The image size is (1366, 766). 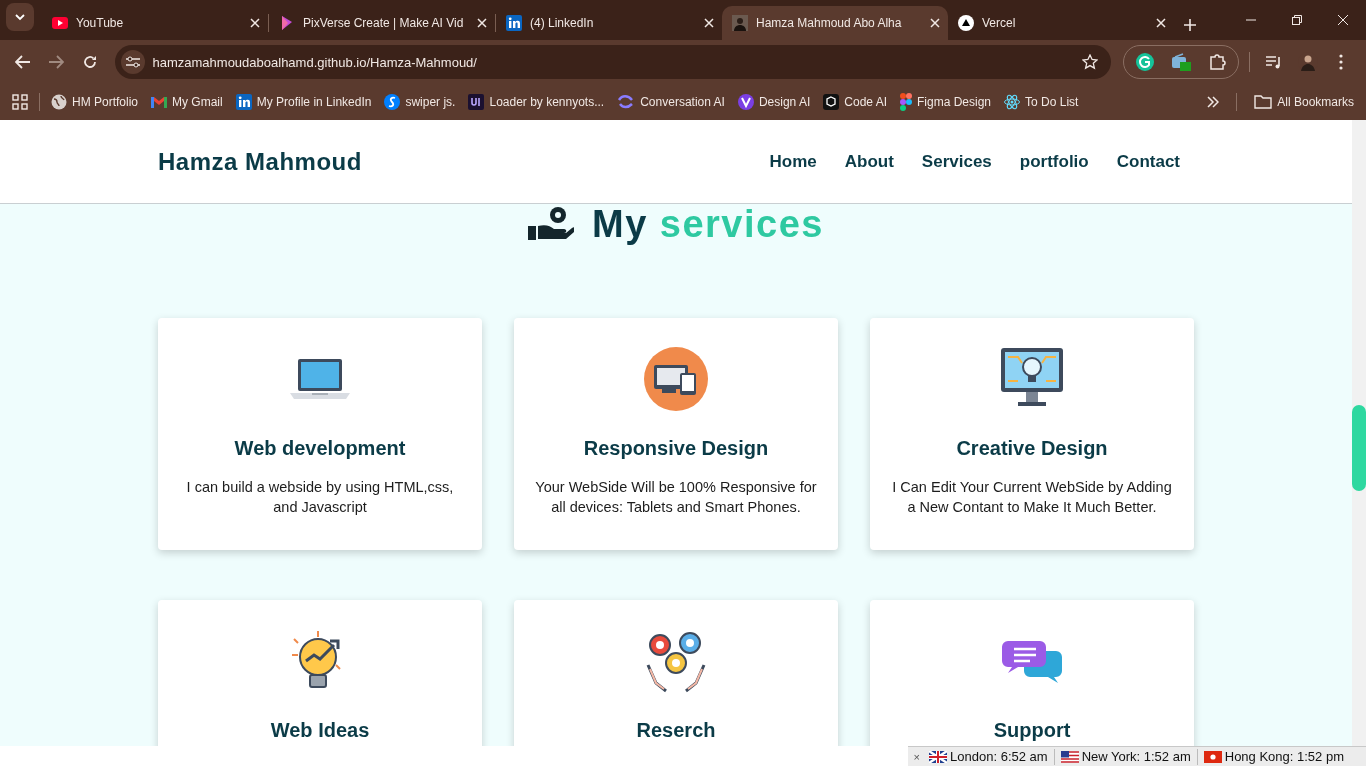 What do you see at coordinates (1144, 62) in the screenshot?
I see `g-circle-icon` at bounding box center [1144, 62].